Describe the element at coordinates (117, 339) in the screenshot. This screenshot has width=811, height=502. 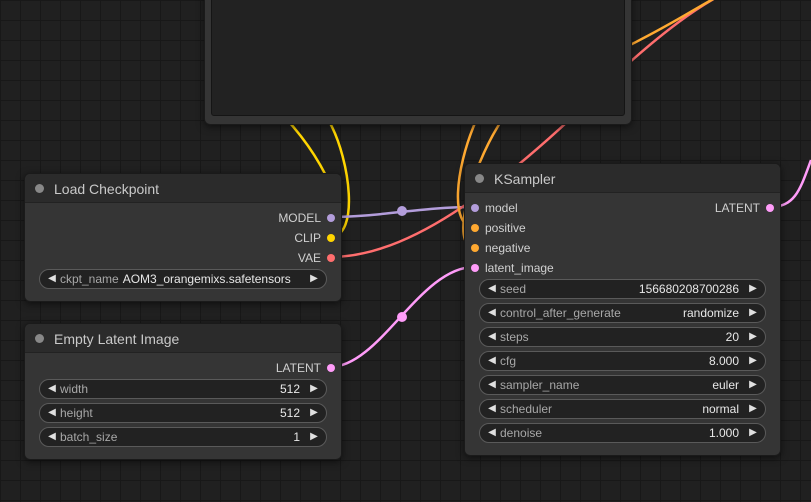
I see `node-title: Empty Latent Image` at that location.